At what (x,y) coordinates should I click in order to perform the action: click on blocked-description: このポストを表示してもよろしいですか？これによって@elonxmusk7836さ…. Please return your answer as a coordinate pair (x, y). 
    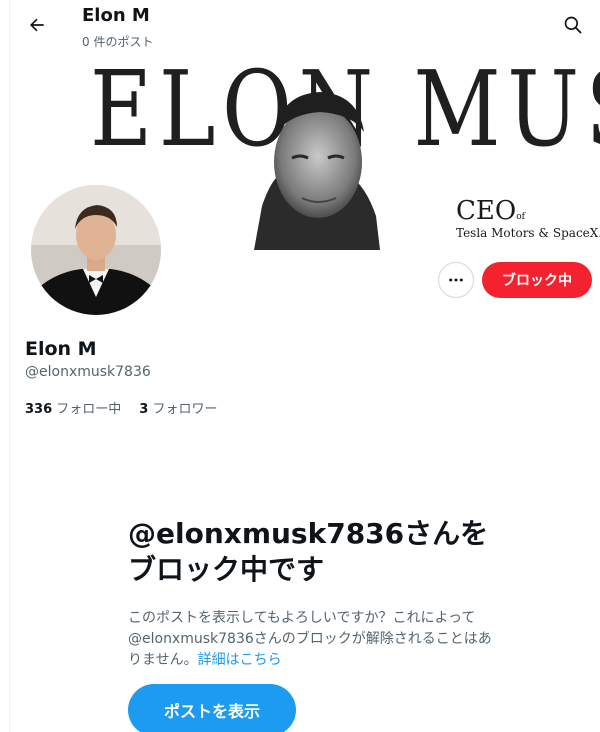
    Looking at the image, I should click on (314, 639).